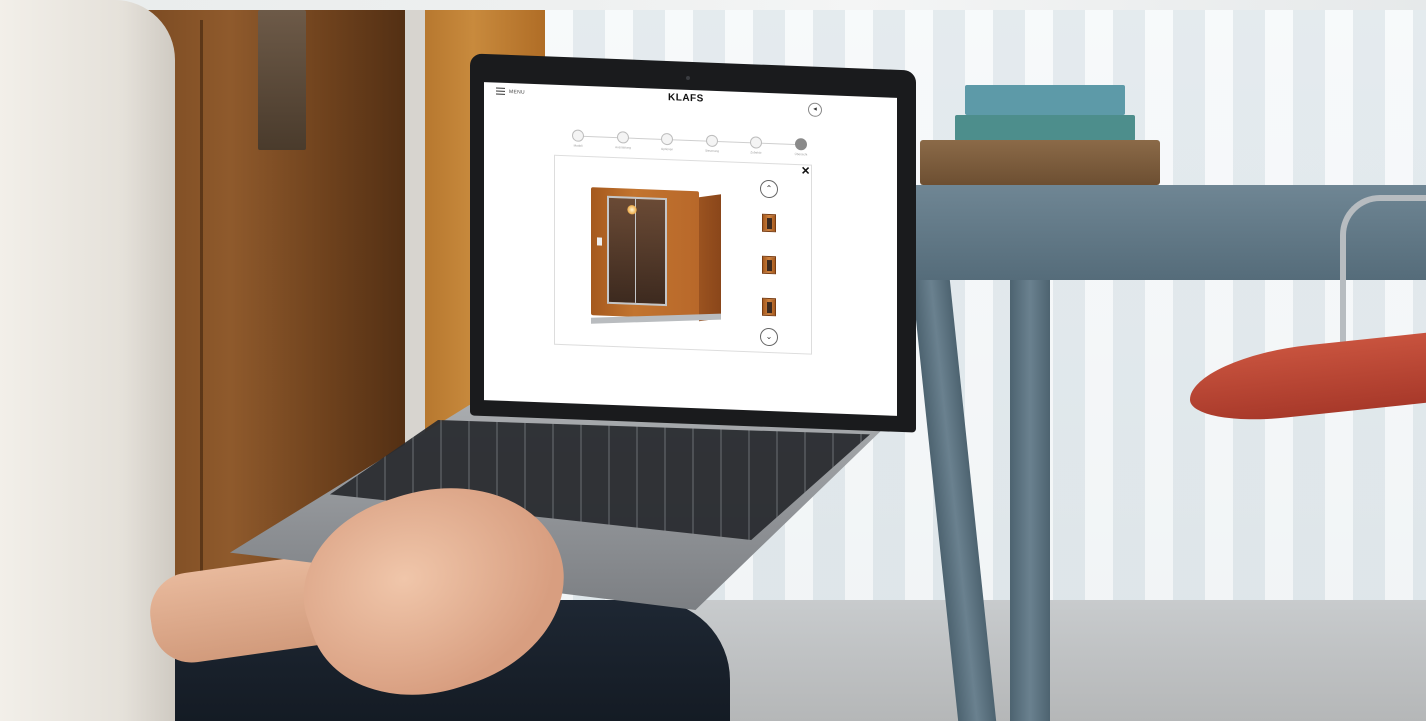 This screenshot has height=721, width=1426. Describe the element at coordinates (517, 92) in the screenshot. I see `menu-label: MENU` at that location.